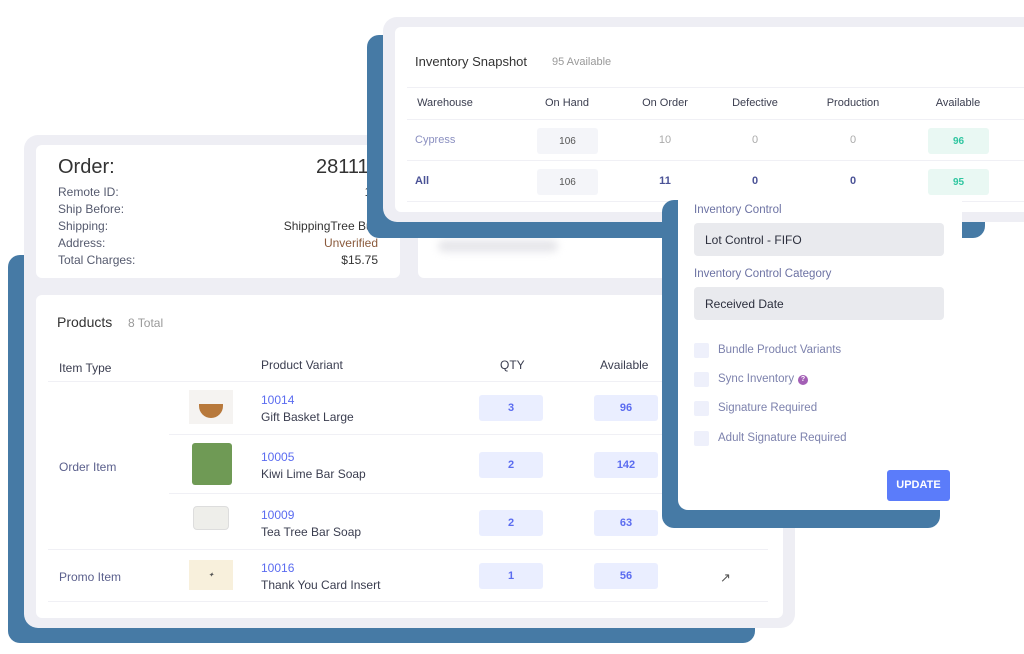 This screenshot has height=654, width=1024. Describe the element at coordinates (435, 140) in the screenshot. I see `warehouse-cypress: Cypress` at that location.